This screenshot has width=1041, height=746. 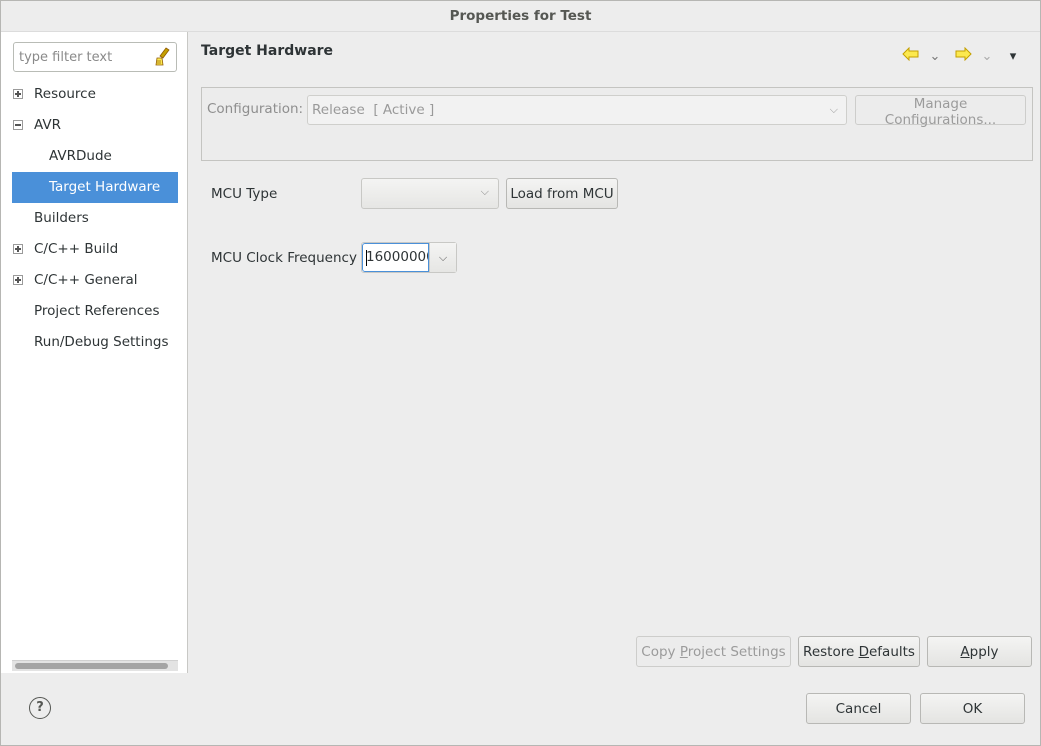 I want to click on clock-frequency-value: 16000000, so click(x=397, y=257).